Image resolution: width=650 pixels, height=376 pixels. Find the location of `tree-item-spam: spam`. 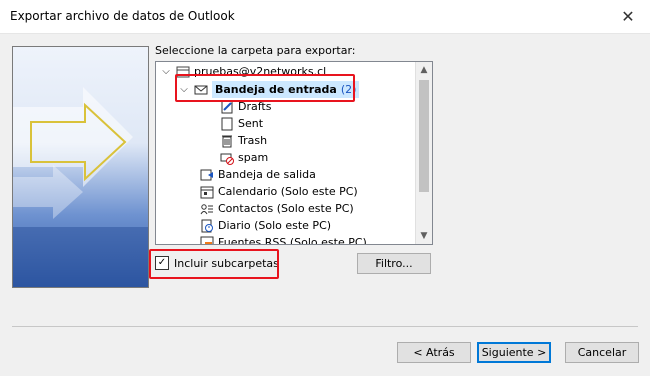

tree-item-spam: spam is located at coordinates (244, 157).